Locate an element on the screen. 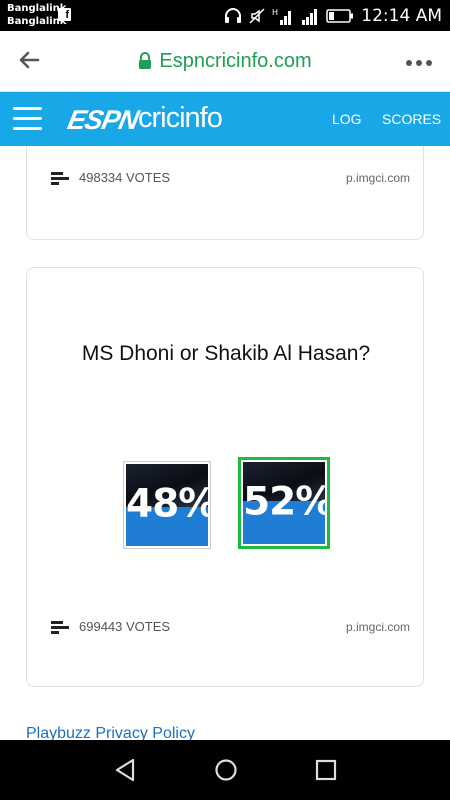 The image size is (450, 800). option-percent: 52% is located at coordinates (284, 502).